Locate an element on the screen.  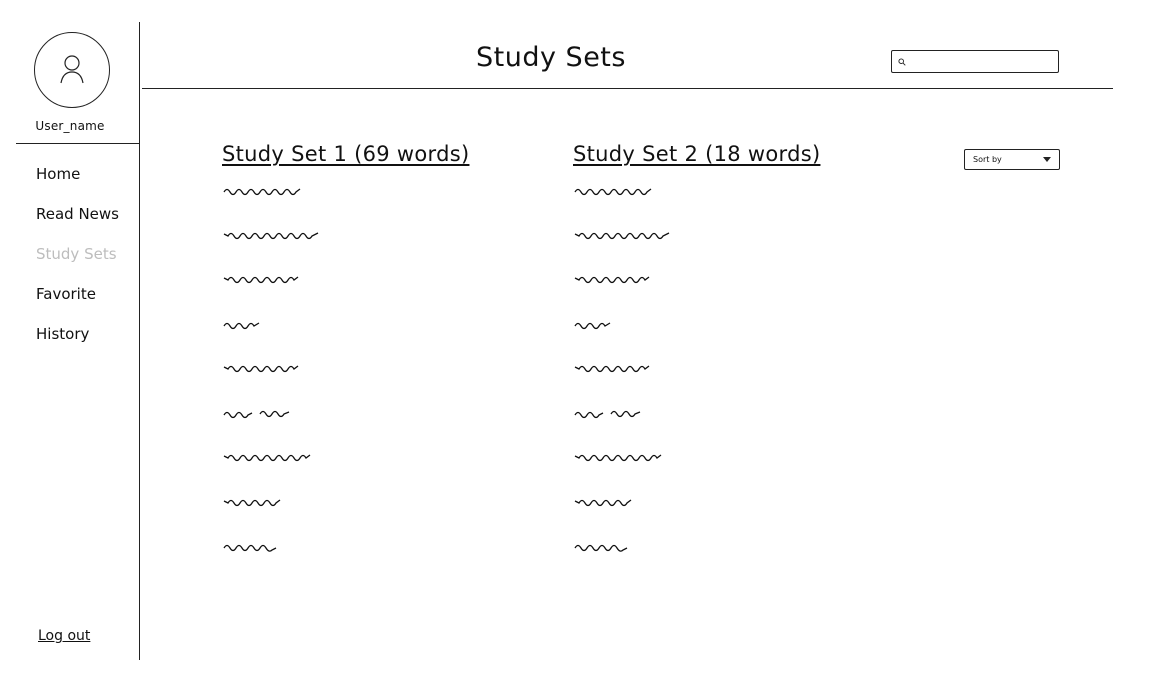
study-set-2-title: Study Set 2 (18 words) is located at coordinates (696, 154).